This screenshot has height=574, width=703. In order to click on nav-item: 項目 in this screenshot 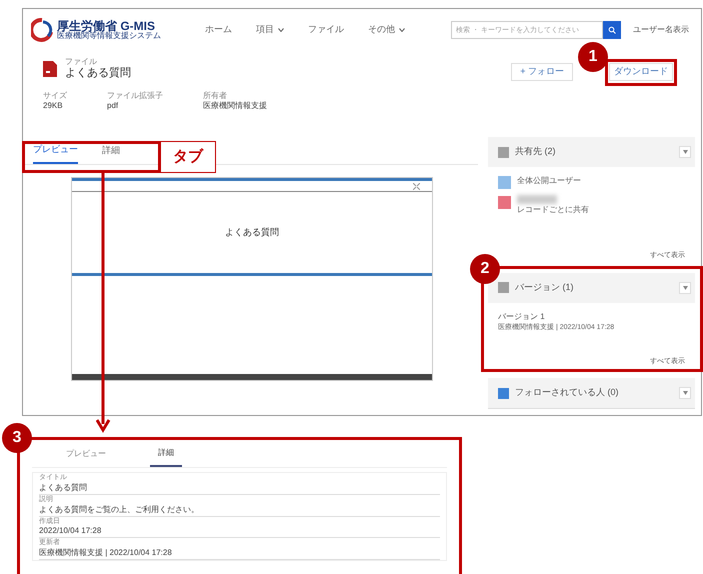, I will do `click(270, 30)`.